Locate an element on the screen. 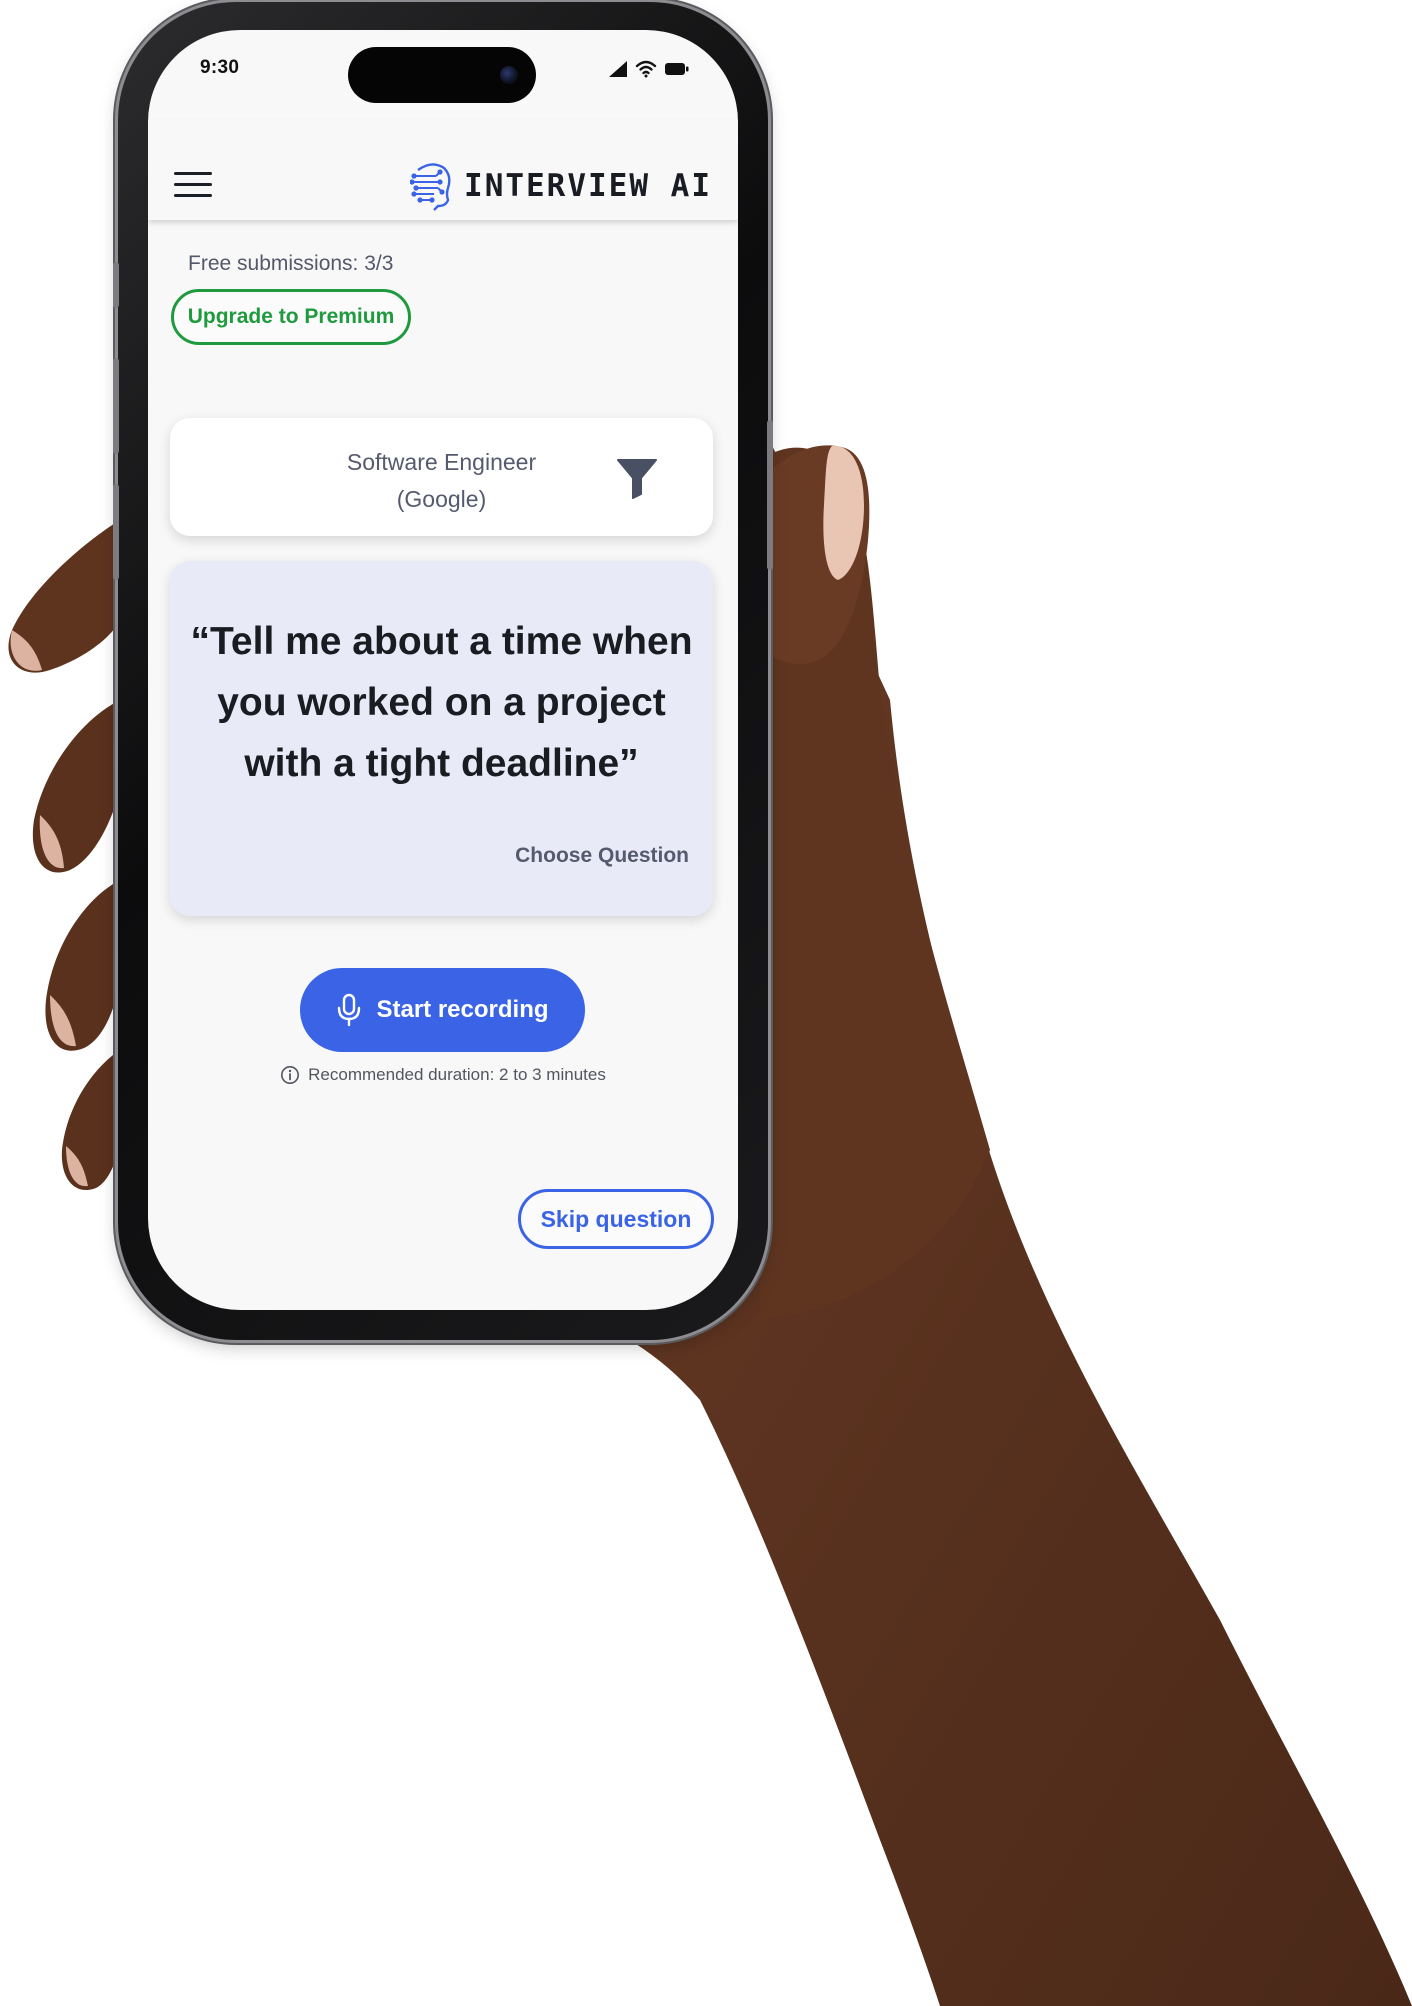  start-recording-button: Start recording is located at coordinates (442, 1010).